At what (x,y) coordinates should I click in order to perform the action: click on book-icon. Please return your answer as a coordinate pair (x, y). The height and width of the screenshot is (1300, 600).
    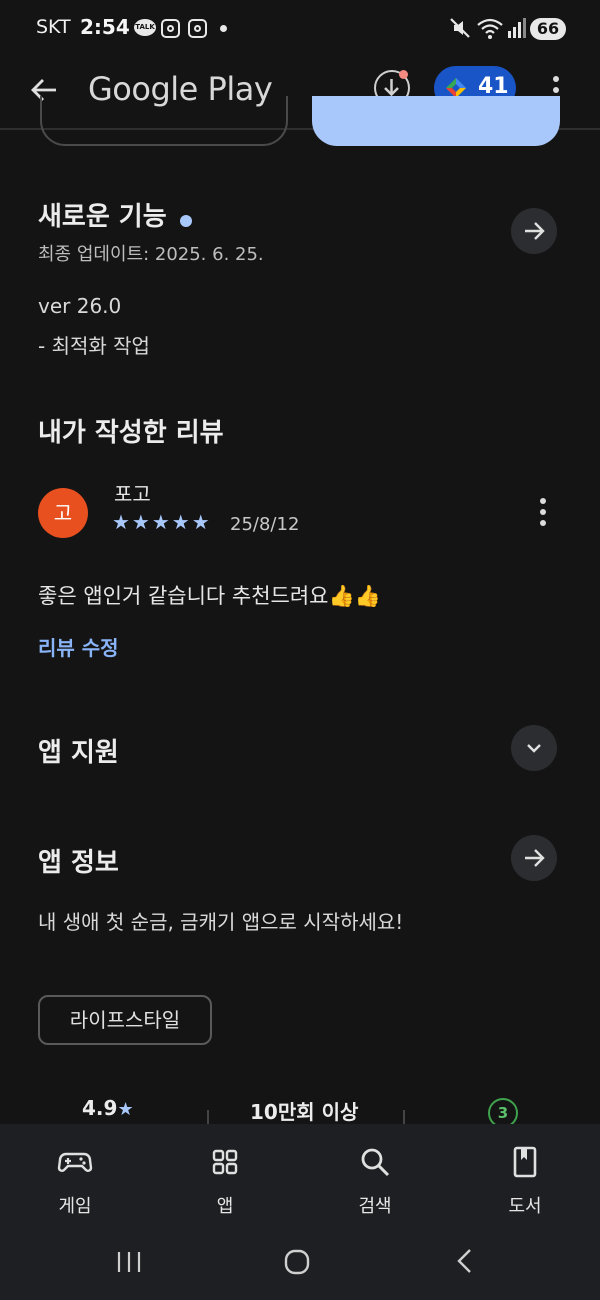
    Looking at the image, I should click on (525, 1162).